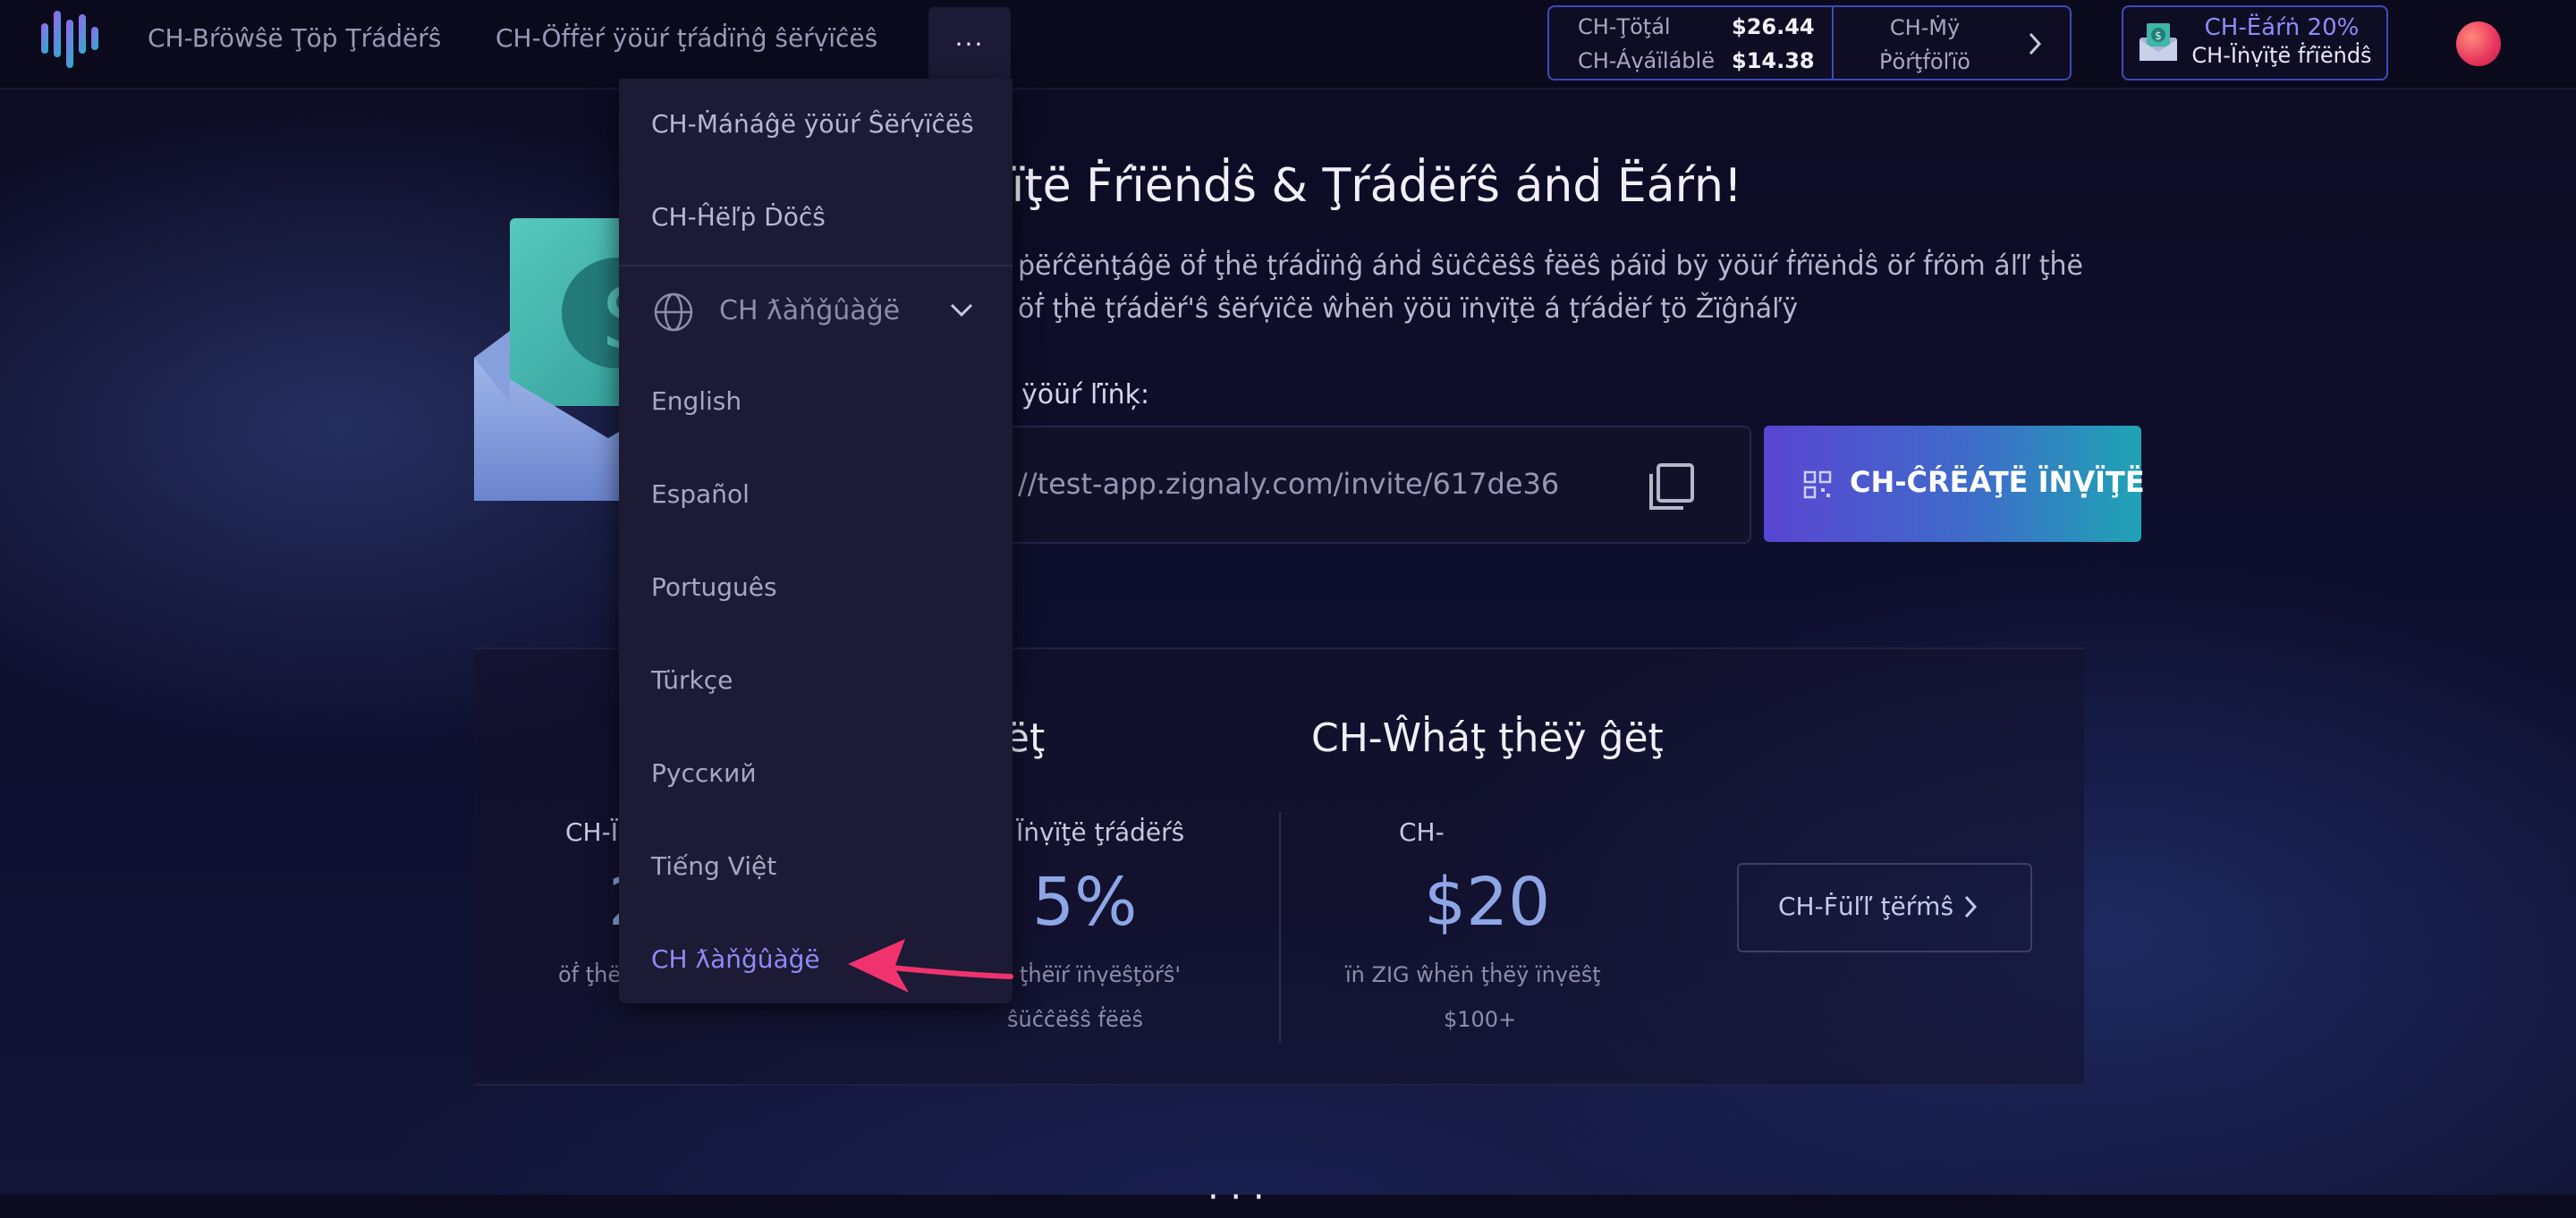 The width and height of the screenshot is (2576, 1218). Describe the element at coordinates (692, 680) in the screenshot. I see `language-option-turkish: Türkçe` at that location.